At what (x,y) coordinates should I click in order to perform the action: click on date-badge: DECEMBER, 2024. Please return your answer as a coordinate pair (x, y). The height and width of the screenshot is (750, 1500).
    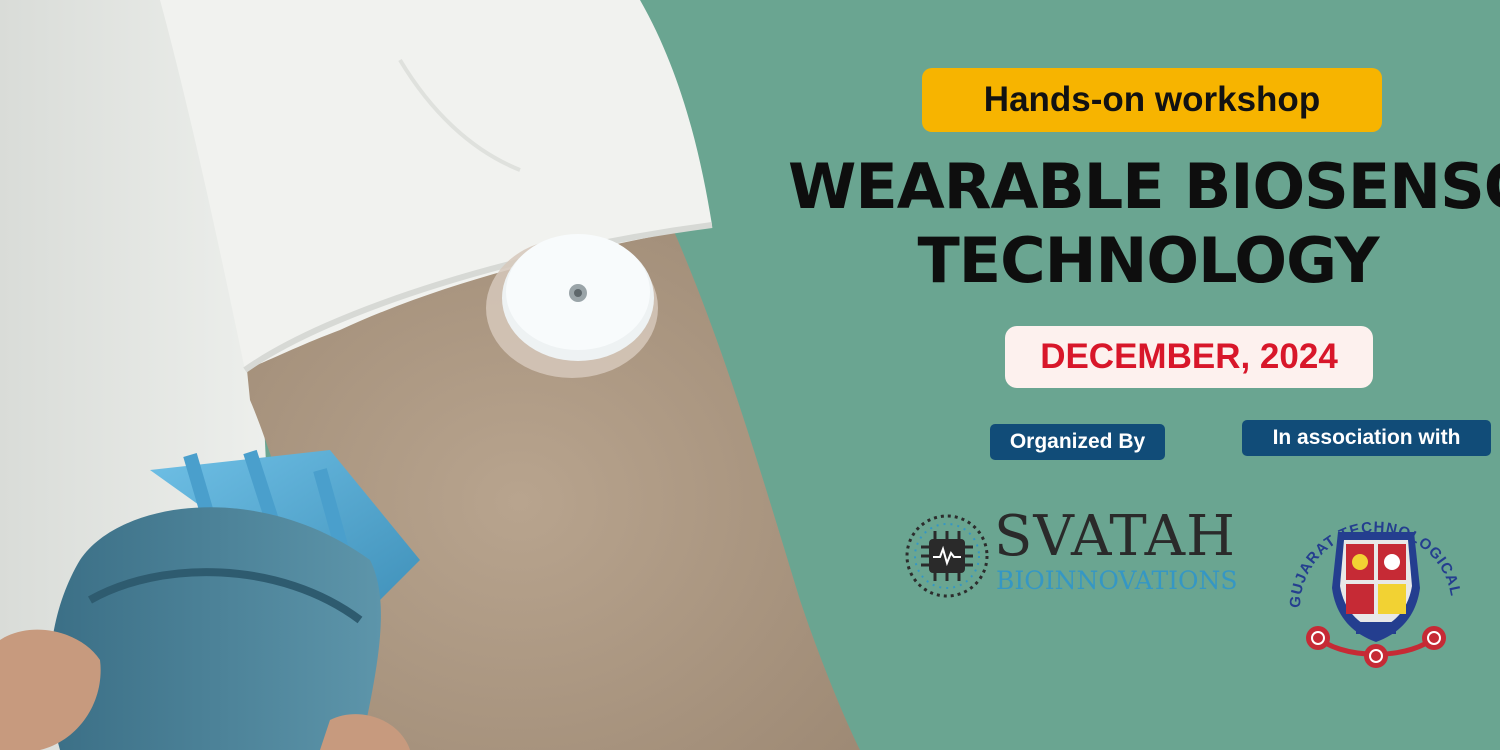
    Looking at the image, I should click on (1189, 357).